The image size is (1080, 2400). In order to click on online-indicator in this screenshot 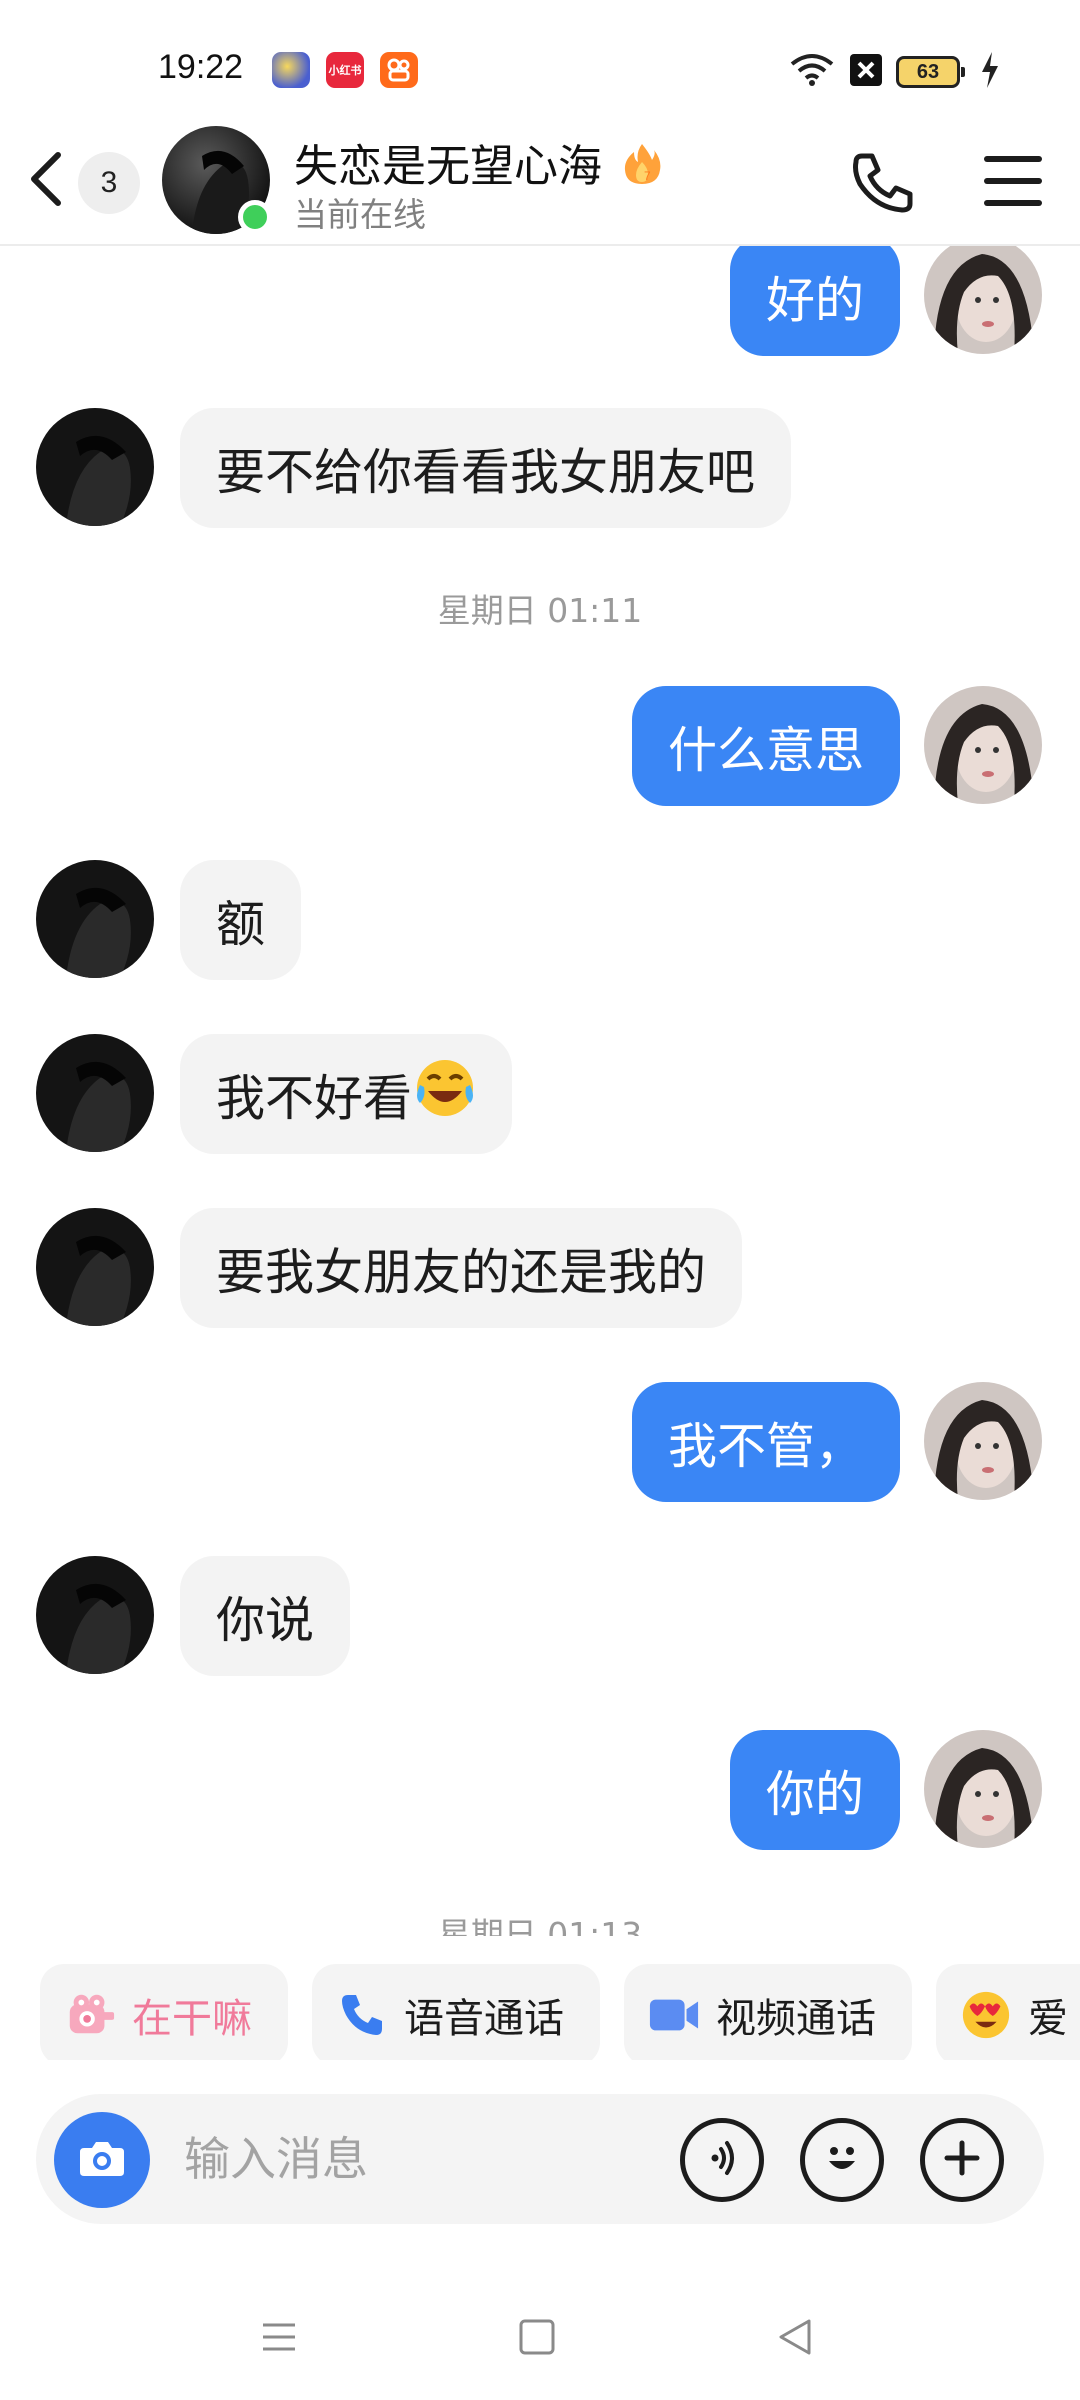, I will do `click(255, 217)`.